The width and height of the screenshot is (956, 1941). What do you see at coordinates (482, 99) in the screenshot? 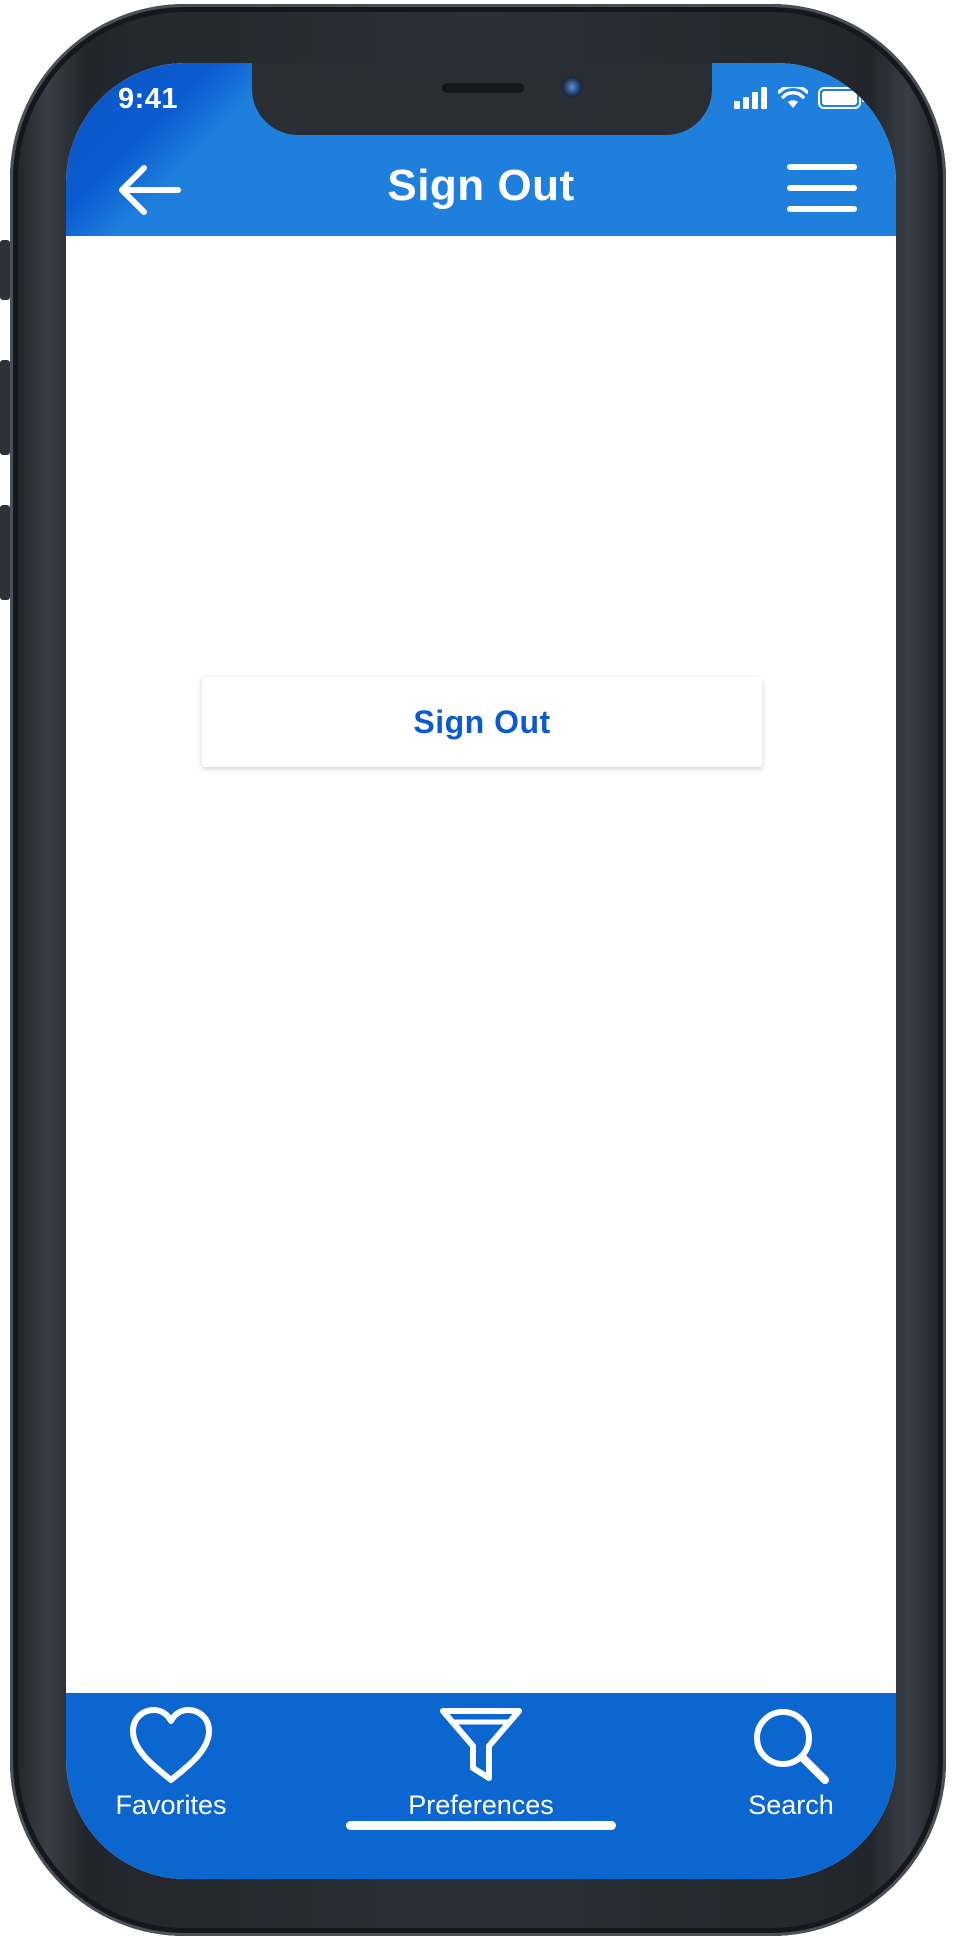
I see `notch` at bounding box center [482, 99].